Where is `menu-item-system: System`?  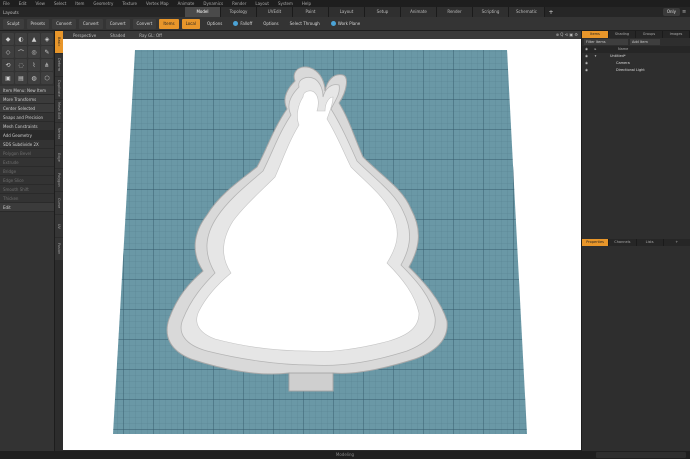
menu-item-system: System is located at coordinates (285, 3).